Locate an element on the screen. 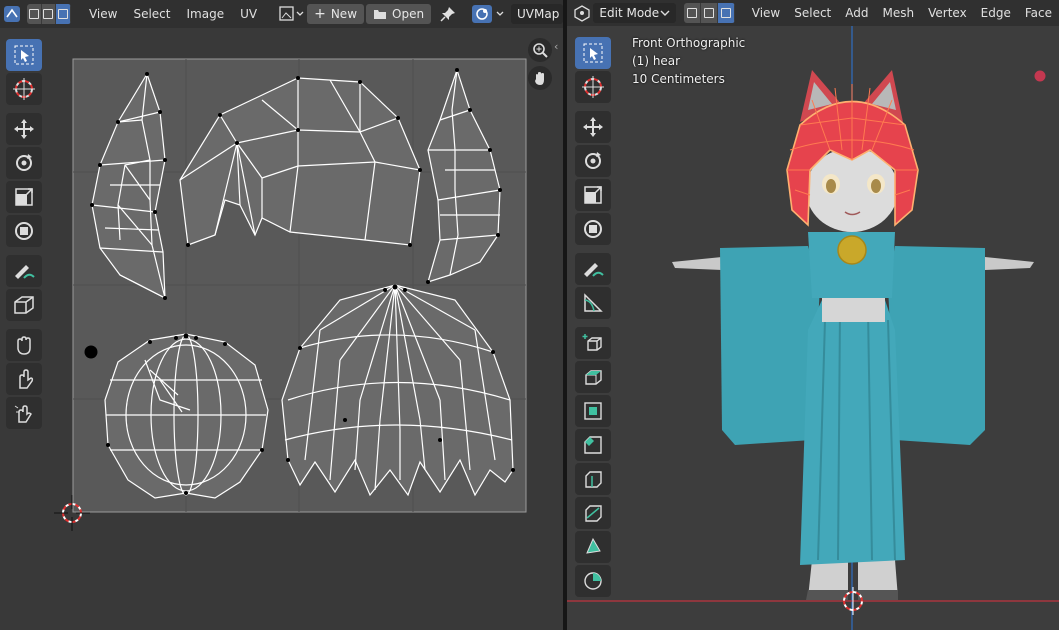 This screenshot has height=630, width=1059. viewport-editor-type-button is located at coordinates (582, 13).